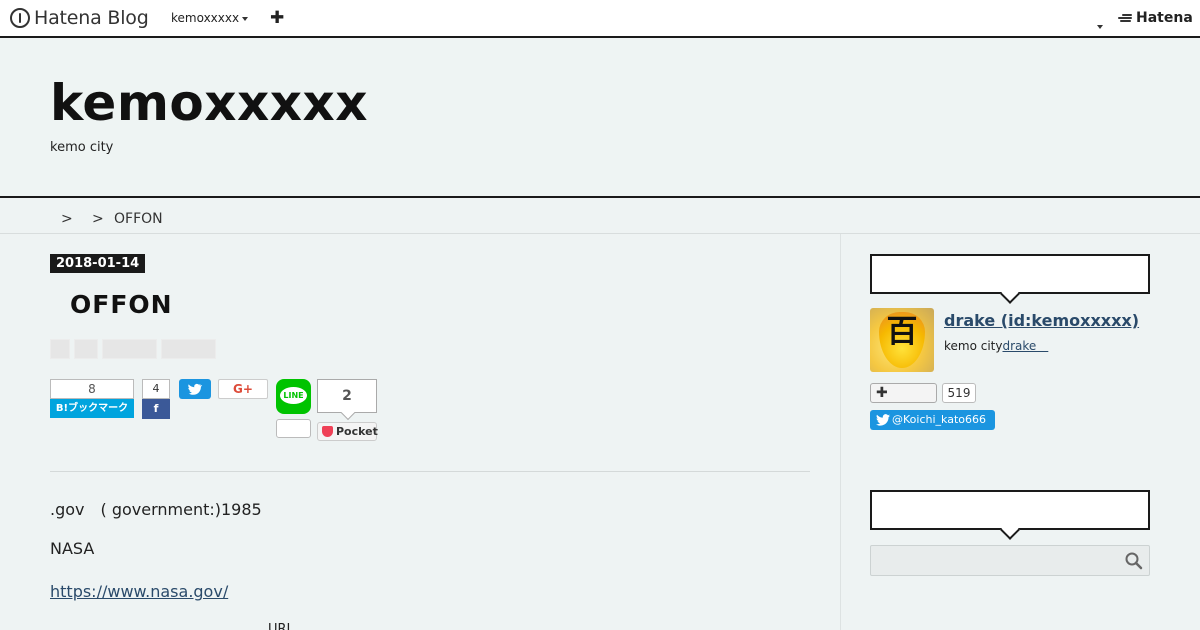 This screenshot has height=630, width=1200. I want to click on hatena-logo-icon, so click(20, 18).